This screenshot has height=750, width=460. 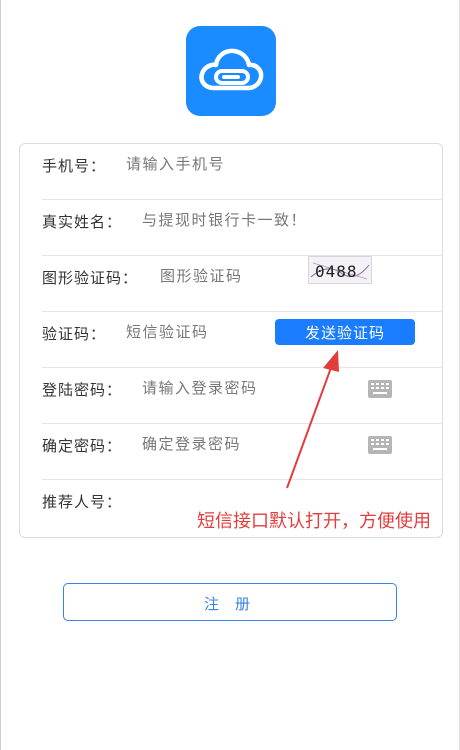 What do you see at coordinates (82, 222) in the screenshot?
I see `real-name-label: 真实姓名：` at bounding box center [82, 222].